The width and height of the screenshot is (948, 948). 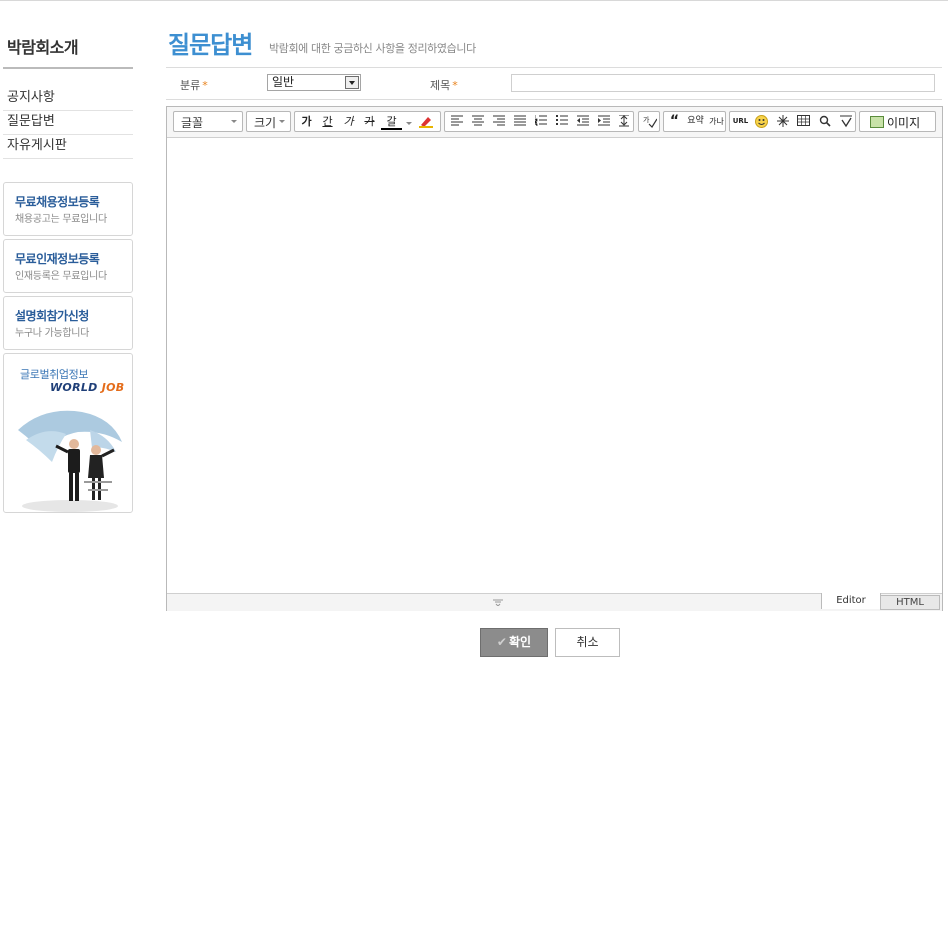 I want to click on align-center-icon, so click(x=477, y=121).